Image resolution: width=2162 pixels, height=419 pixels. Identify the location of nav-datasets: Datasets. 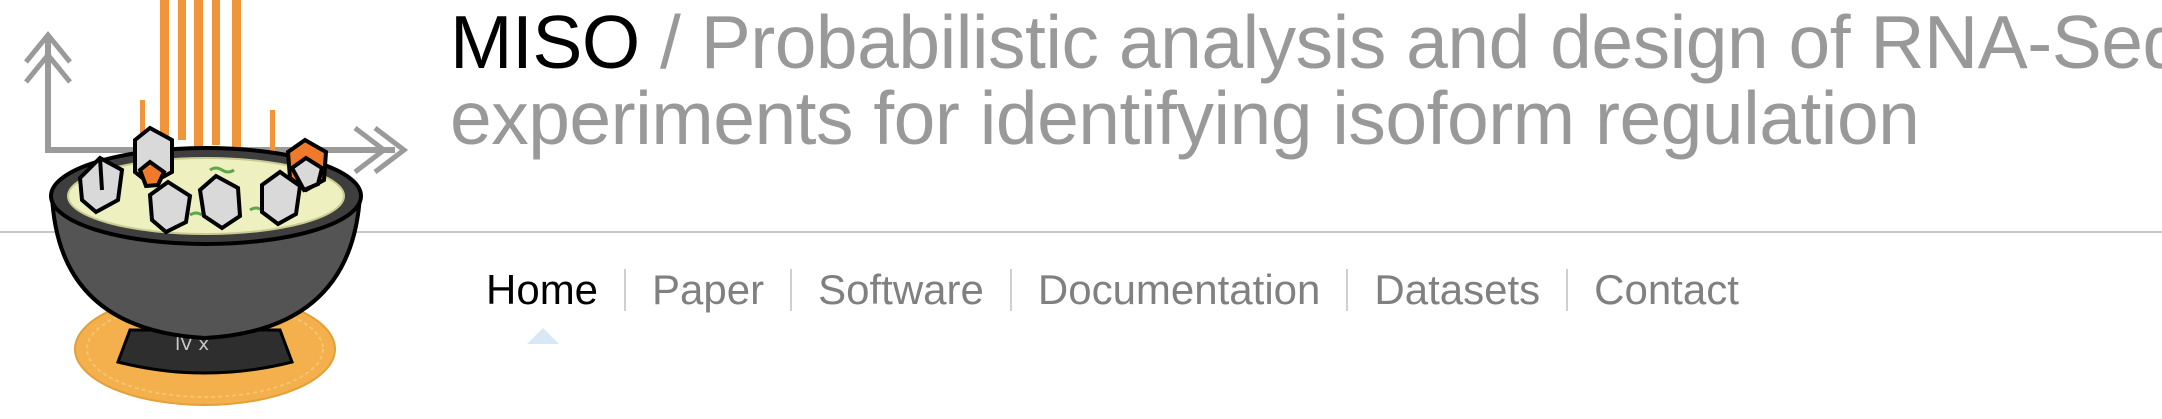
(1457, 290).